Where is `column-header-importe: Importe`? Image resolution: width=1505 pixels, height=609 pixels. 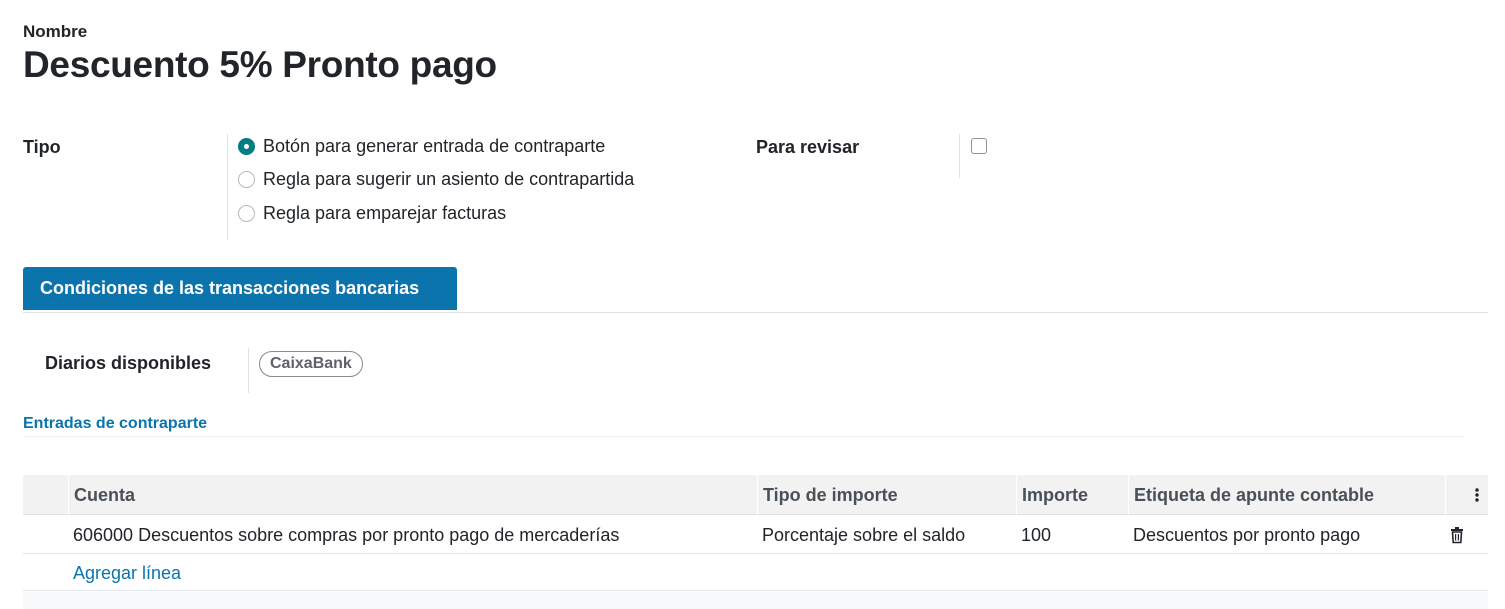 column-header-importe: Importe is located at coordinates (1052, 495).